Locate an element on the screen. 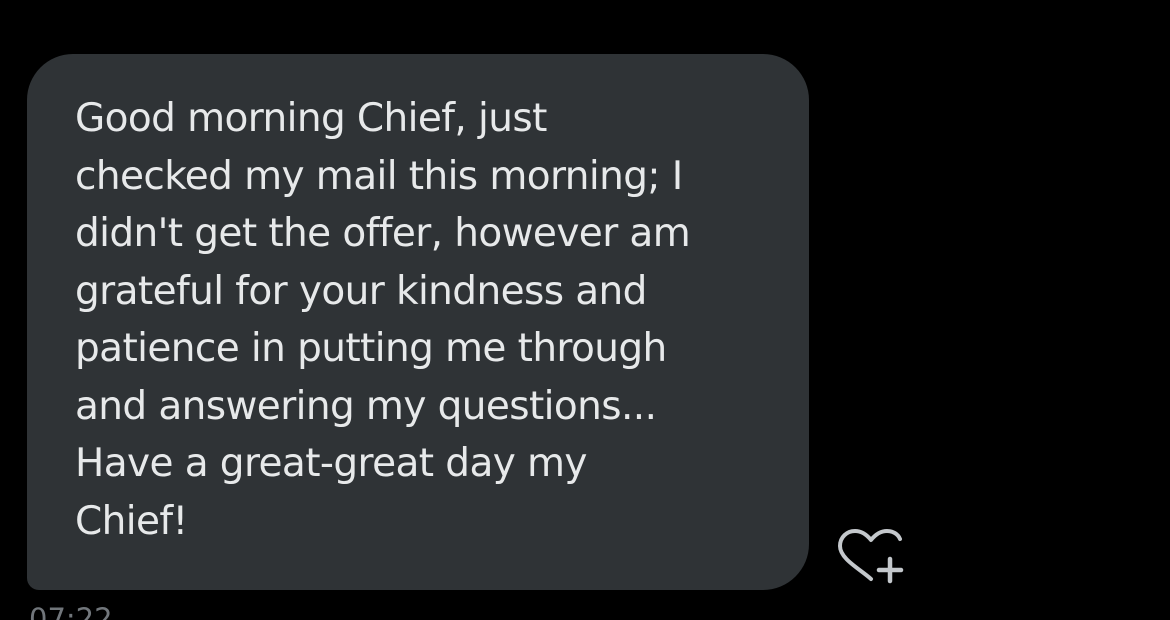  add-reaction-button is located at coordinates (871, 556).